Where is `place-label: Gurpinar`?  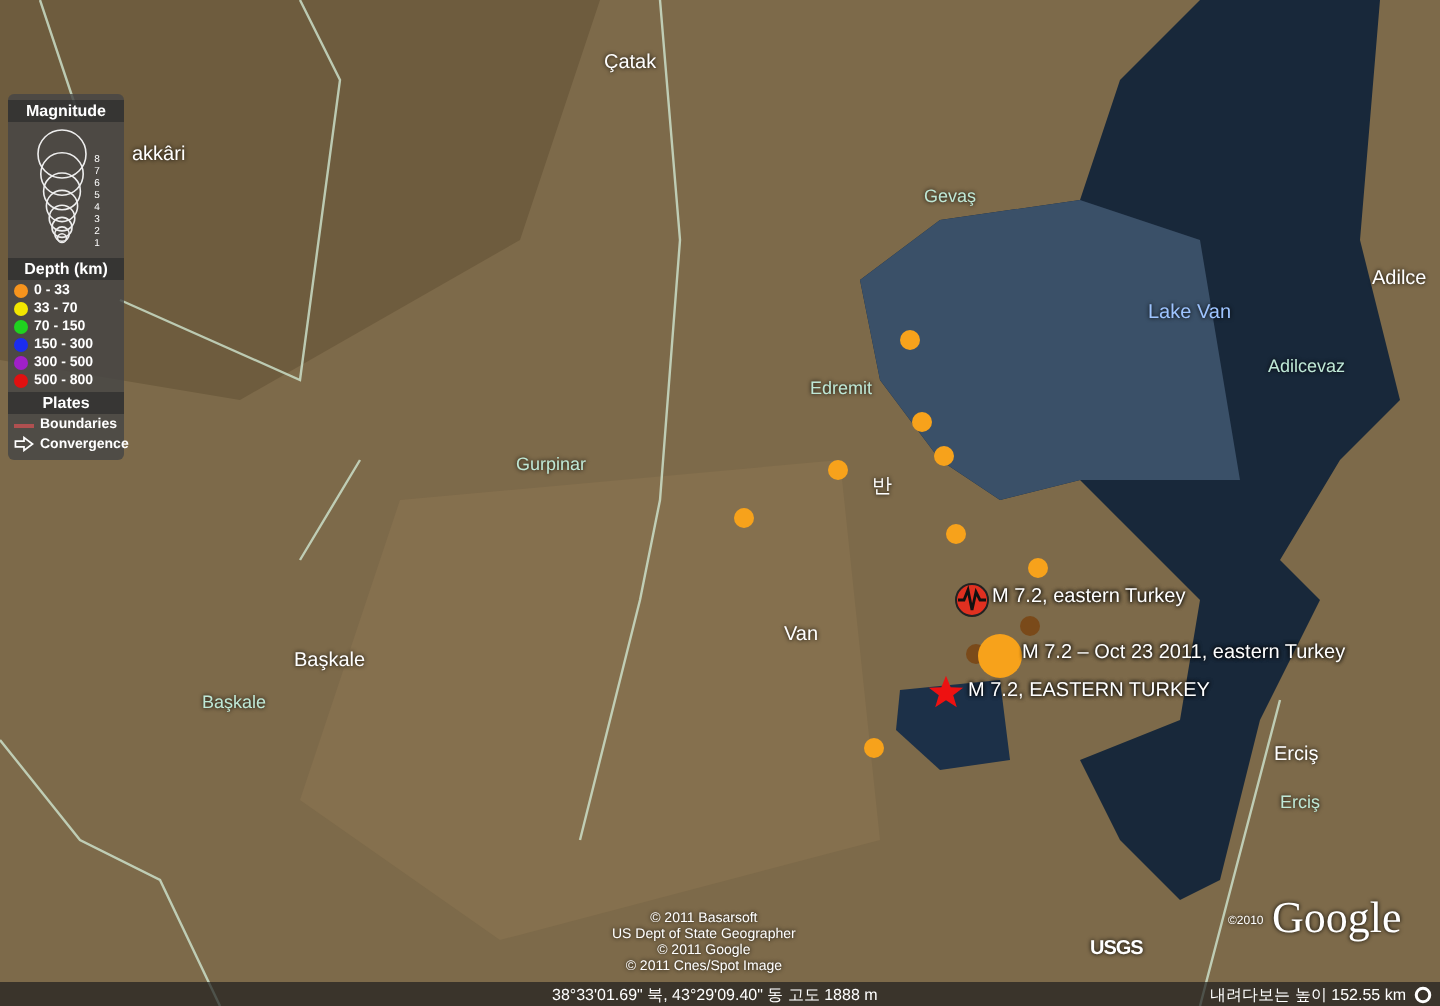
place-label: Gurpinar is located at coordinates (551, 464).